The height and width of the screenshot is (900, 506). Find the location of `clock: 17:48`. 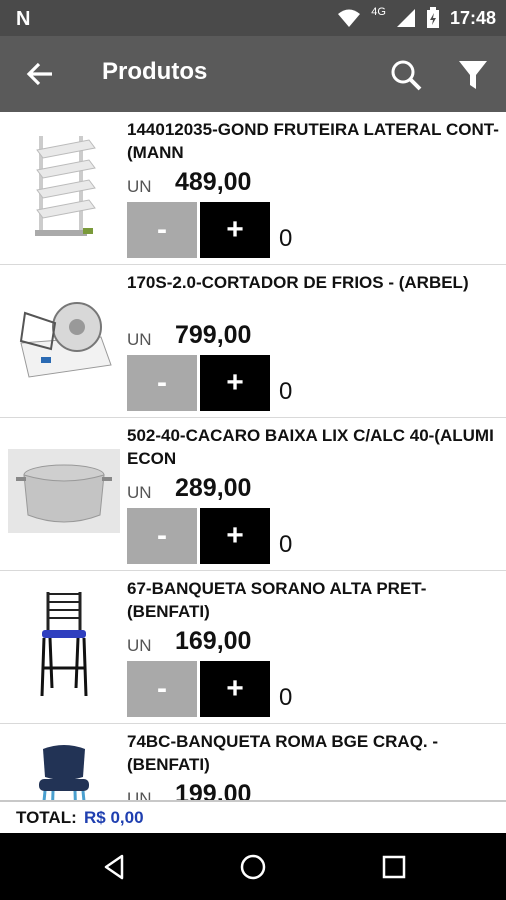

clock: 17:48 is located at coordinates (472, 17).